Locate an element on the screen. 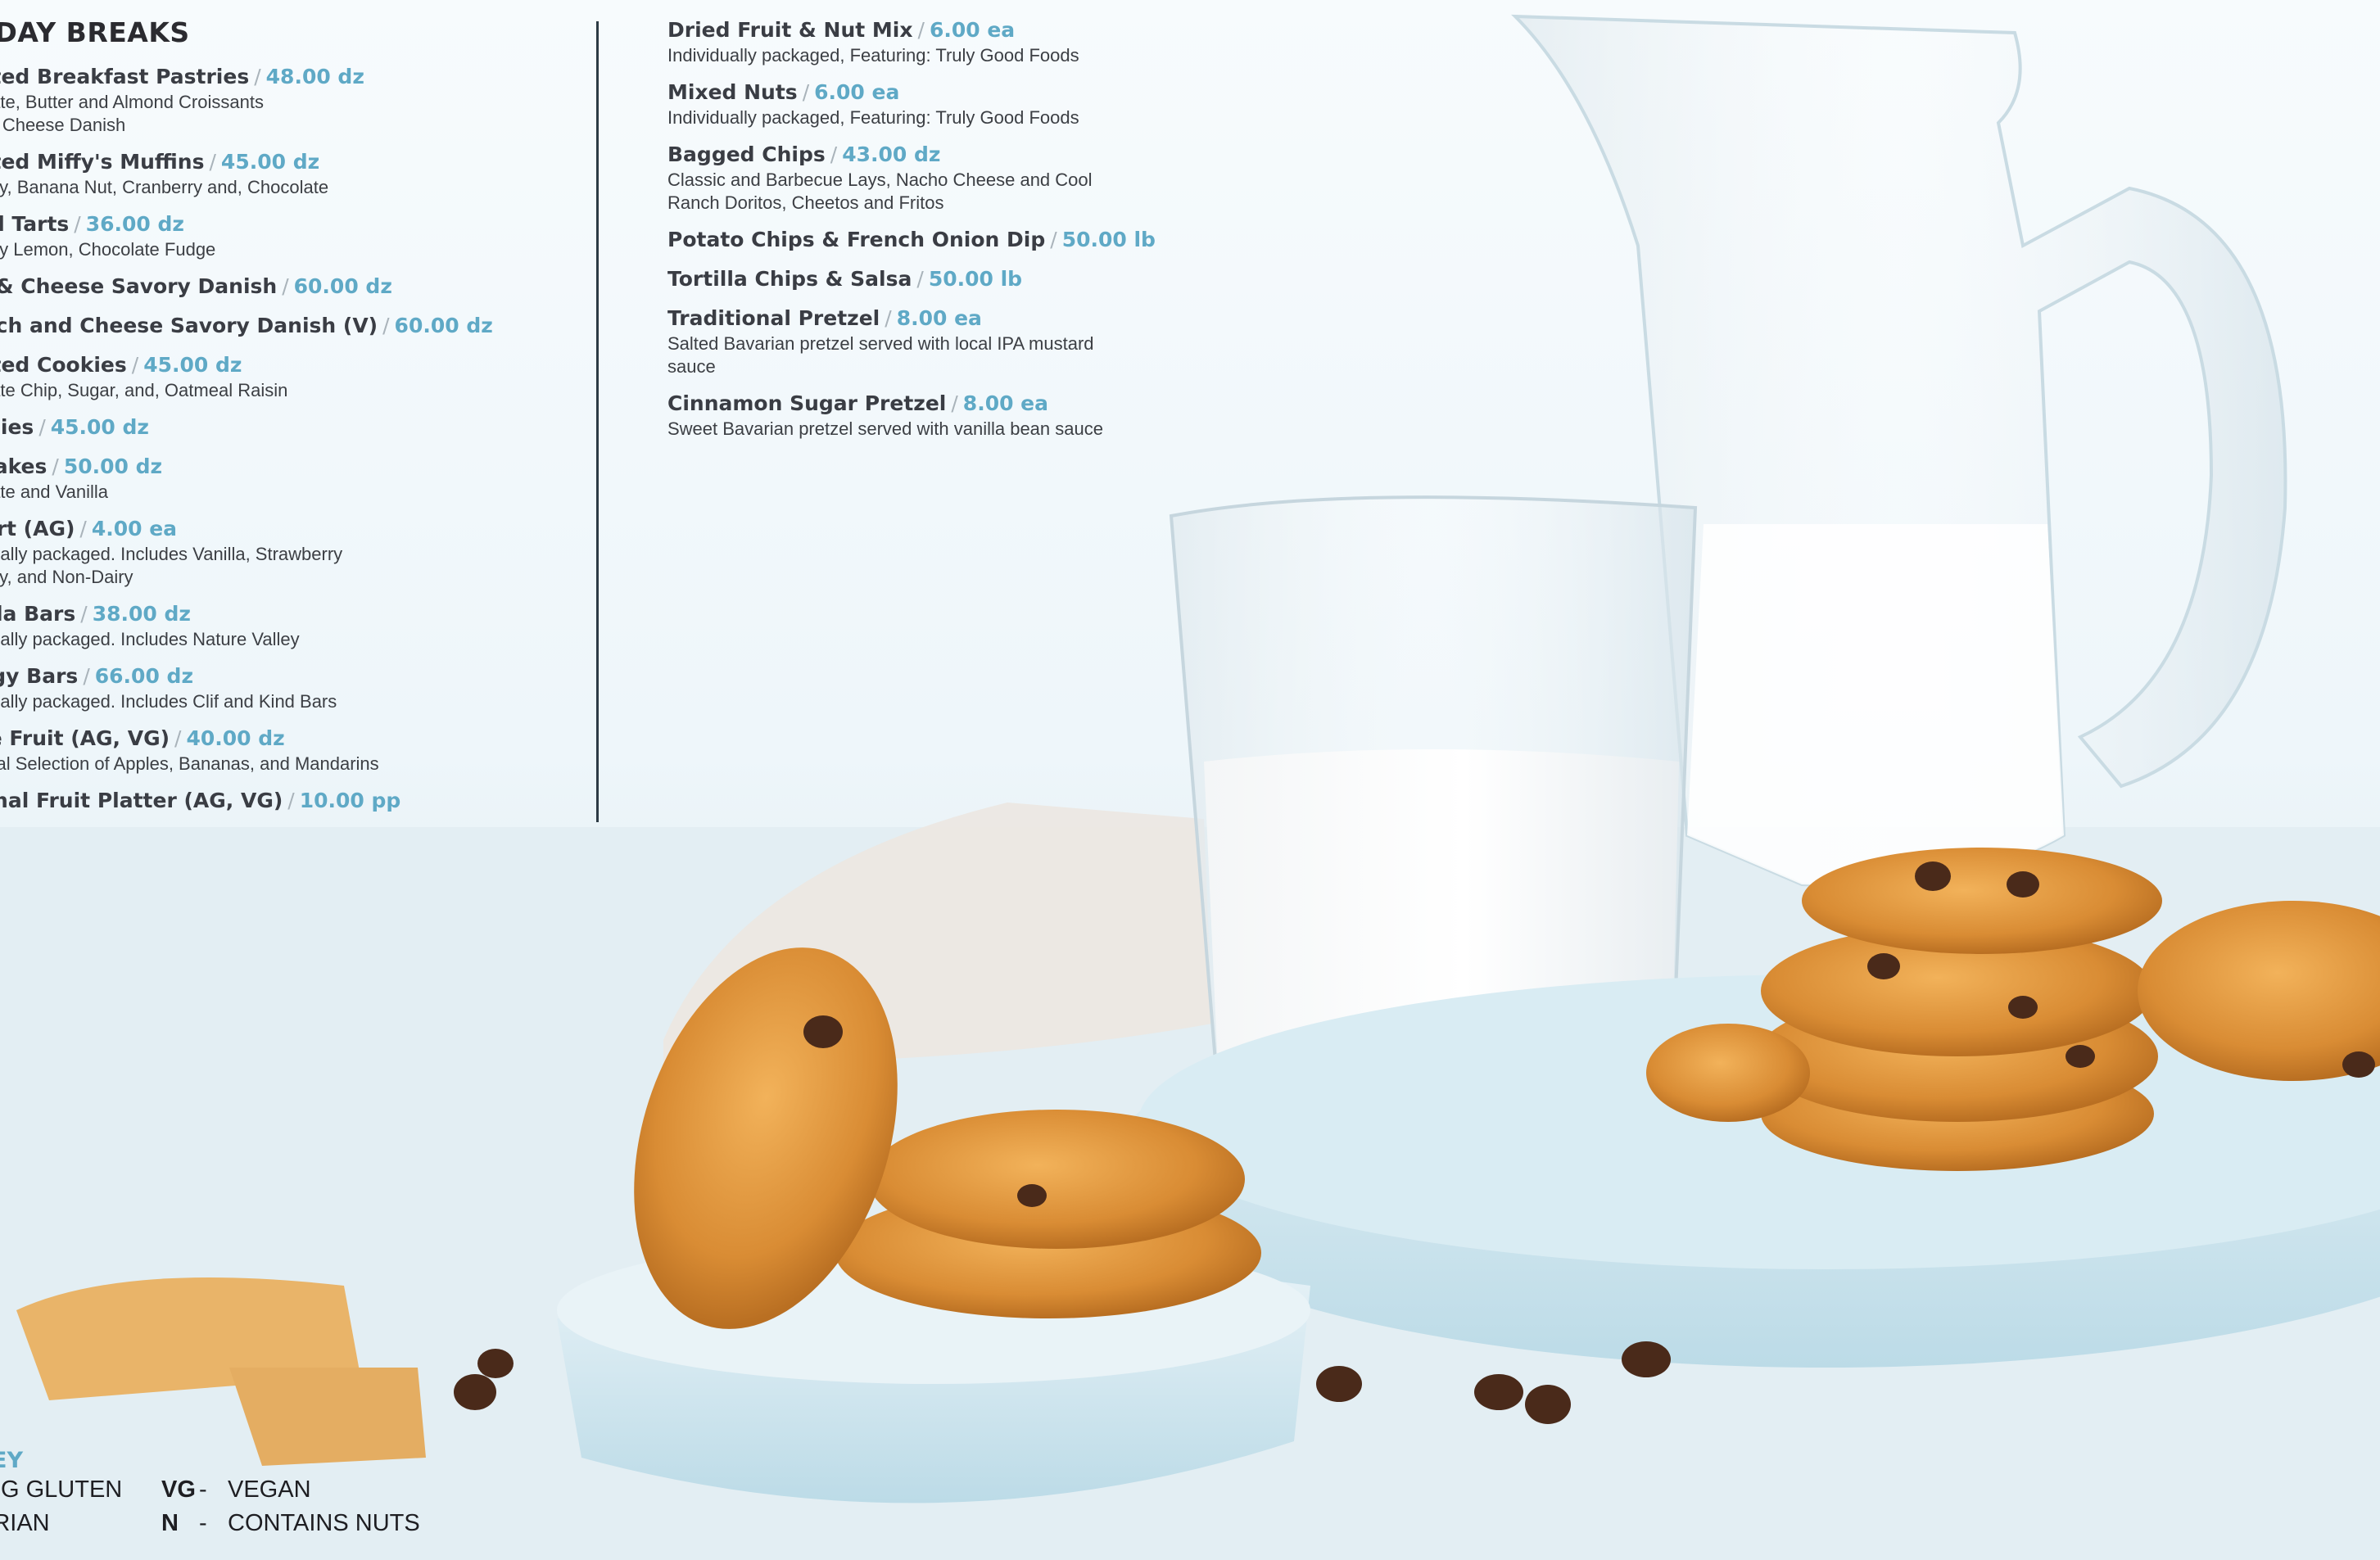 Image resolution: width=2380 pixels, height=1560 pixels. menu-item-name: fed Tarts is located at coordinates (35, 224).